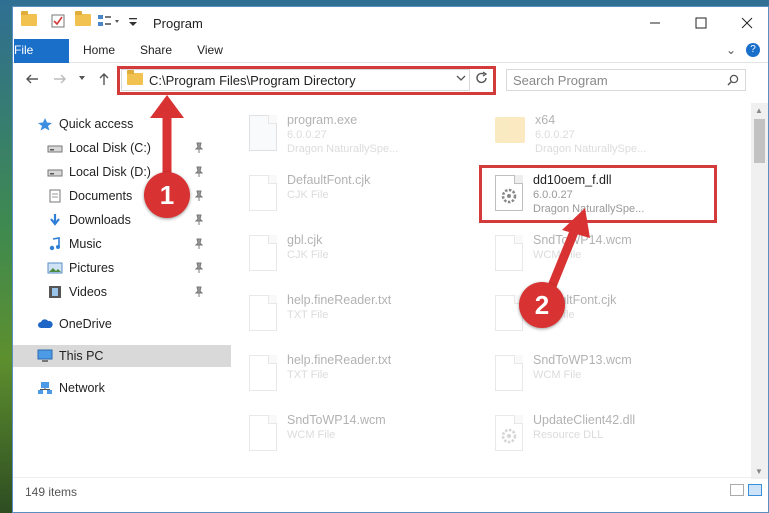 The width and height of the screenshot is (769, 513). Describe the element at coordinates (55, 268) in the screenshot. I see `pictures-icon` at that location.